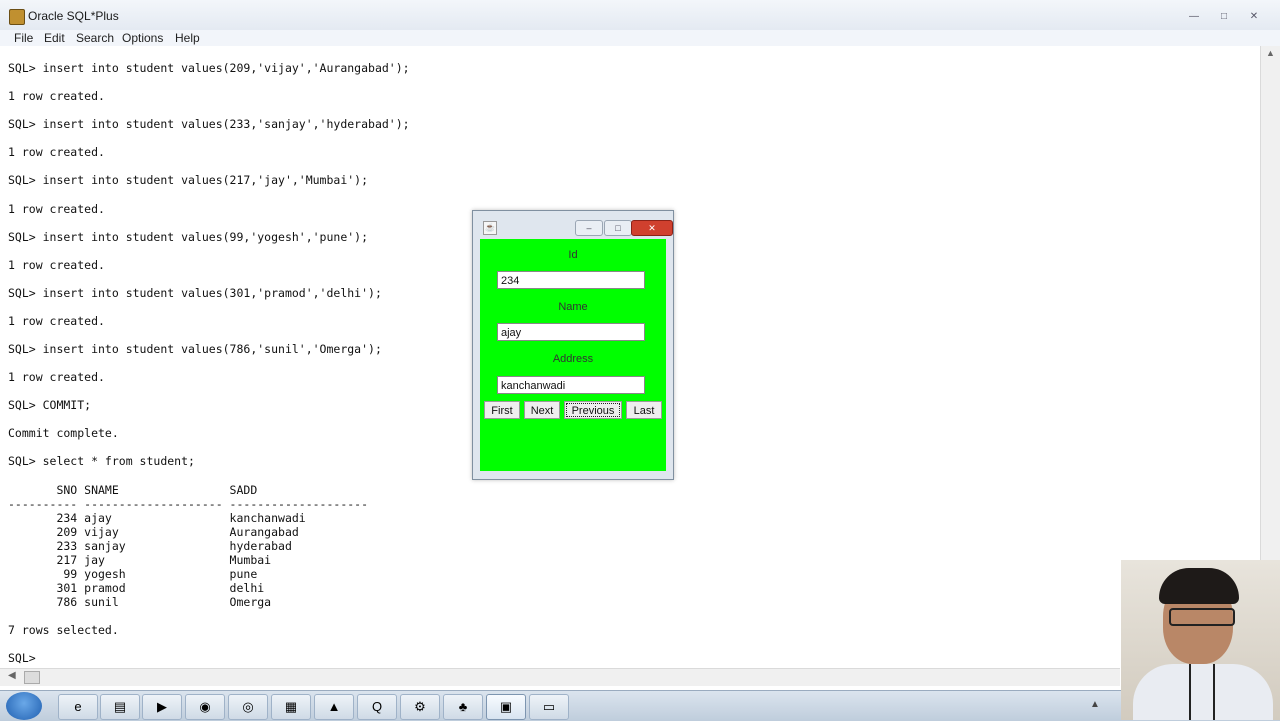 The image size is (1280, 721). Describe the element at coordinates (140, 601) in the screenshot. I see `console-line: 786 sunil Omerga` at that location.